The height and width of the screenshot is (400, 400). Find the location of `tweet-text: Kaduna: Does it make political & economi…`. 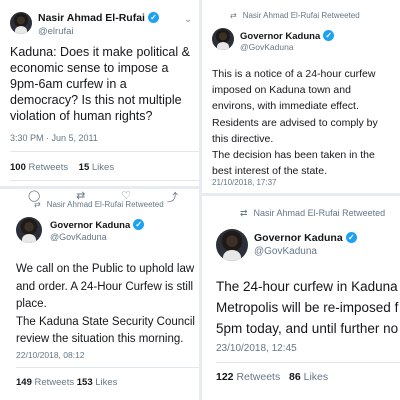

tweet-text: Kaduna: Does it make political & economi… is located at coordinates (100, 84).